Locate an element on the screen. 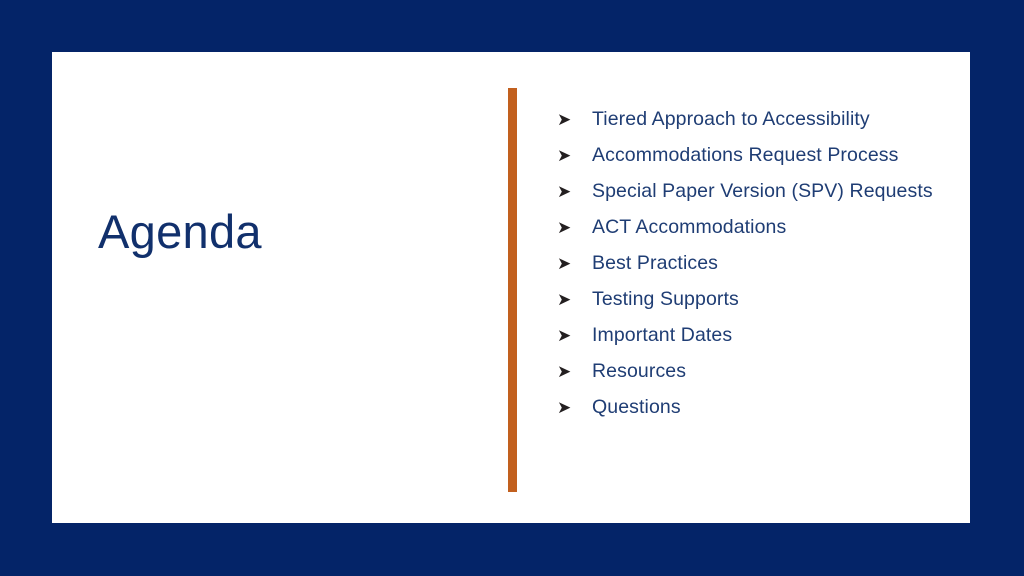  list-item-label: Resources is located at coordinates (639, 371).